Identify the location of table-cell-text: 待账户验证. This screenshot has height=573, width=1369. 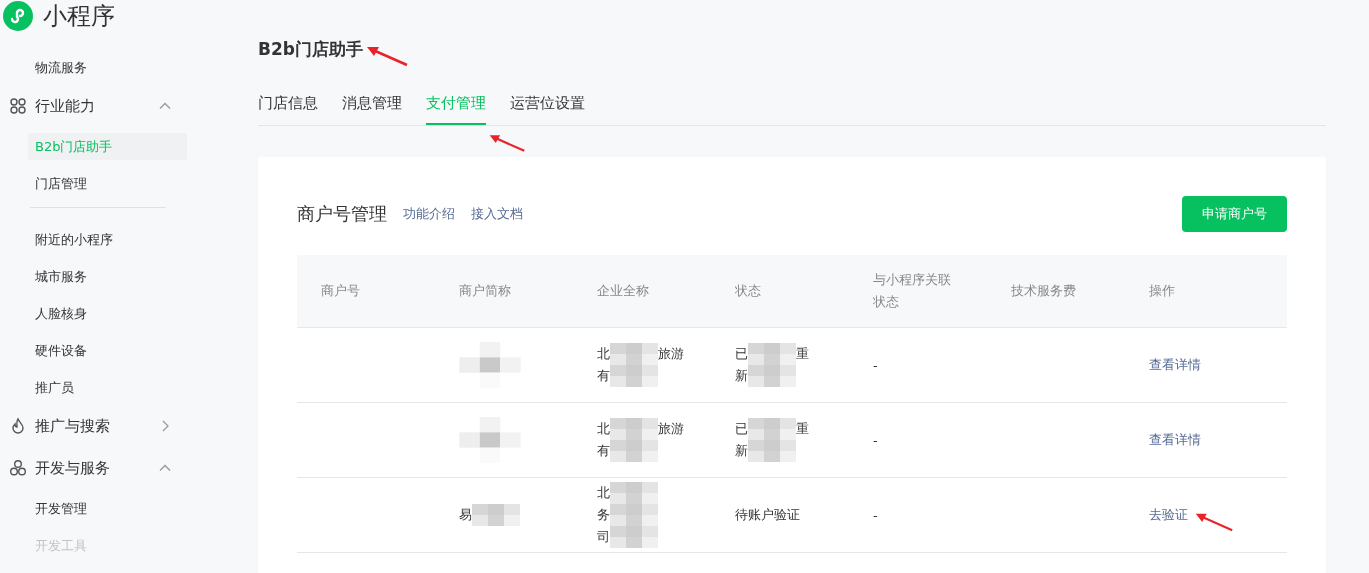
(767, 515).